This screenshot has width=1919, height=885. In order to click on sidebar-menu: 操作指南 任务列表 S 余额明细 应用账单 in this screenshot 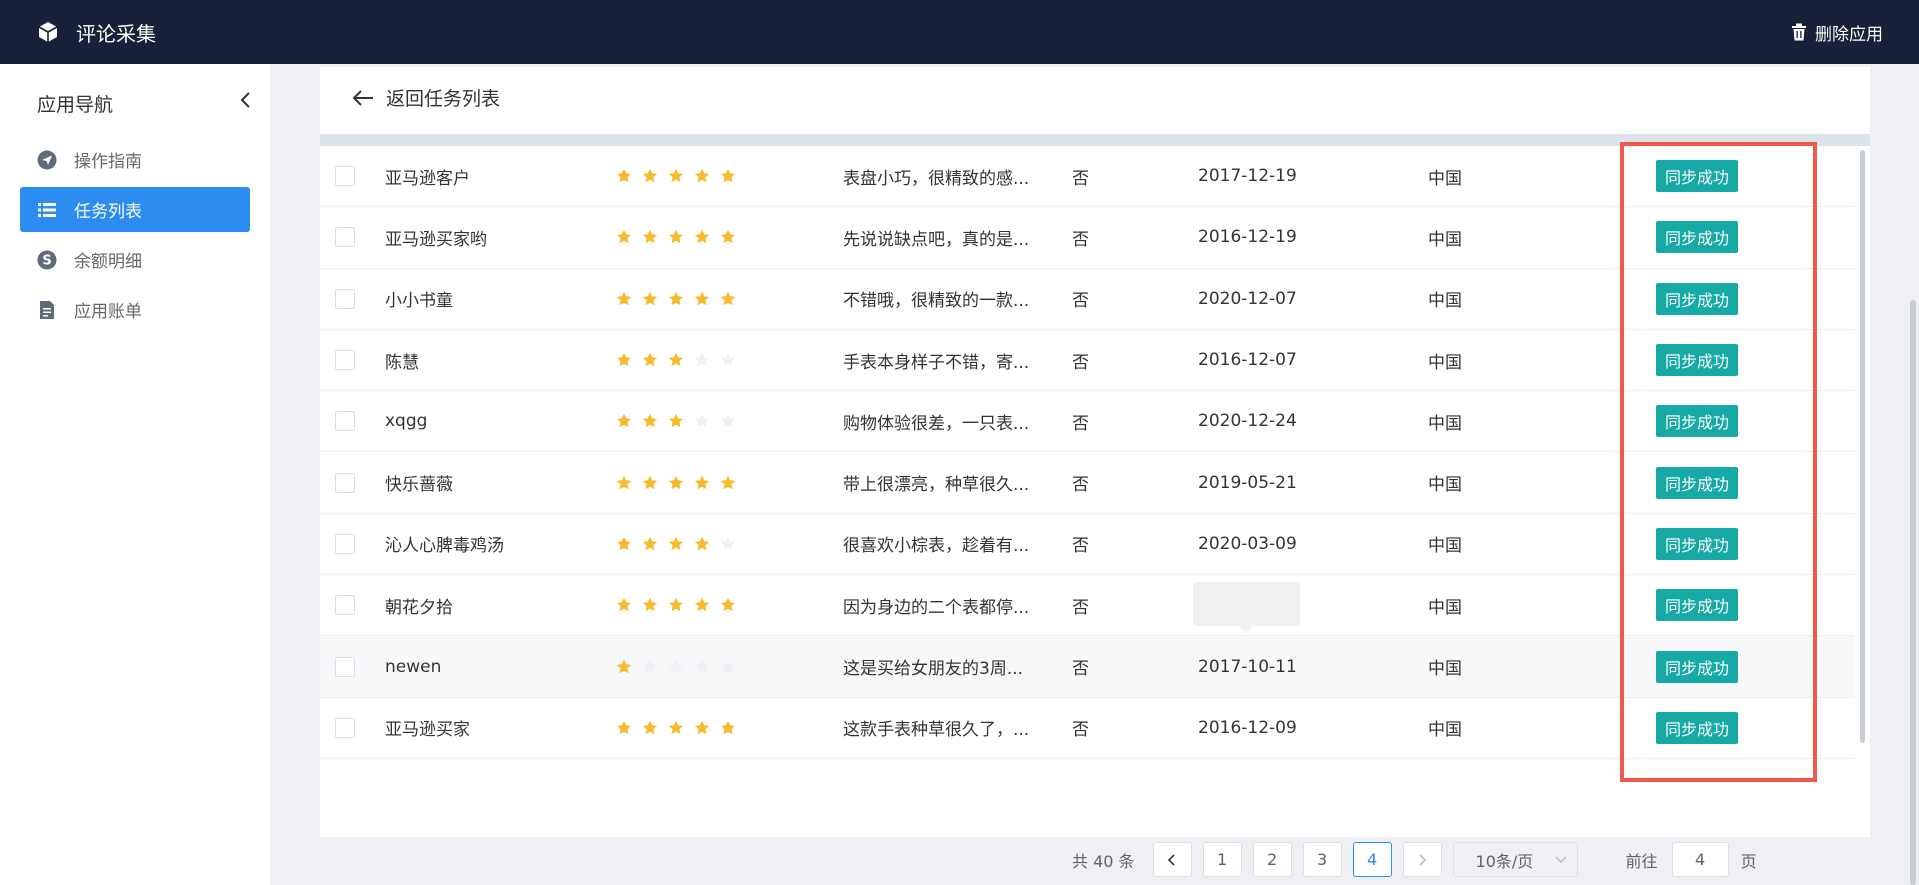, I will do `click(135, 237)`.